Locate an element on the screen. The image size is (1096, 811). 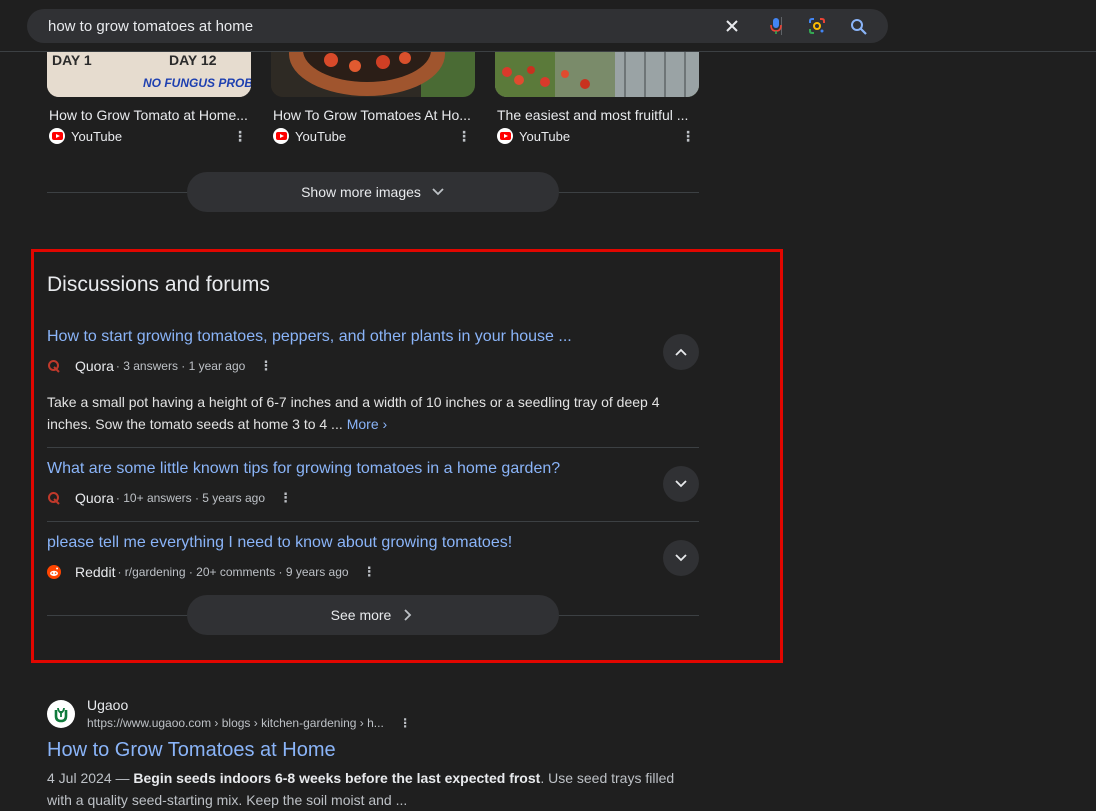
discussion-info: · 10+ answers · 5 years ago is located at coordinates (190, 498).